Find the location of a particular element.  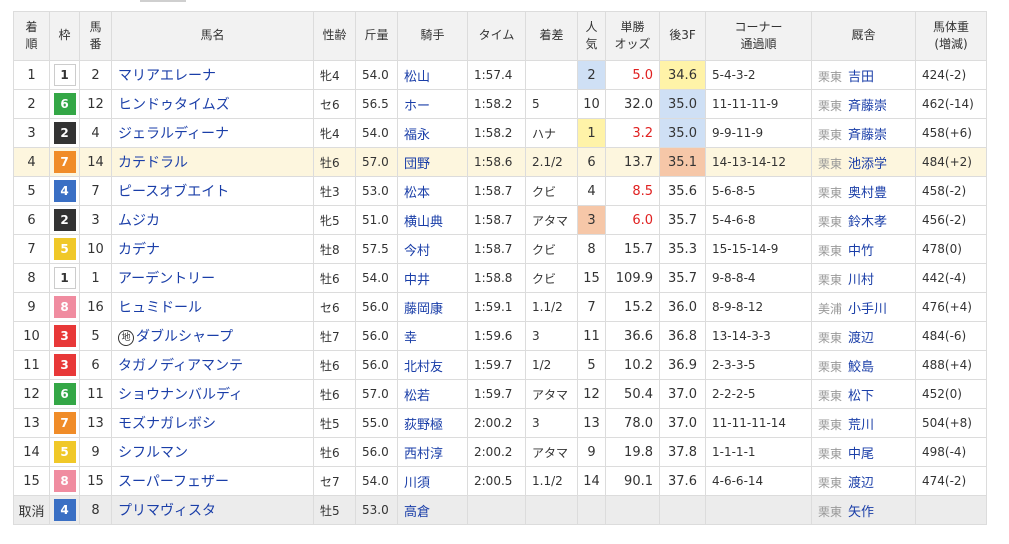

margin-cell: 3 is located at coordinates (551, 336).